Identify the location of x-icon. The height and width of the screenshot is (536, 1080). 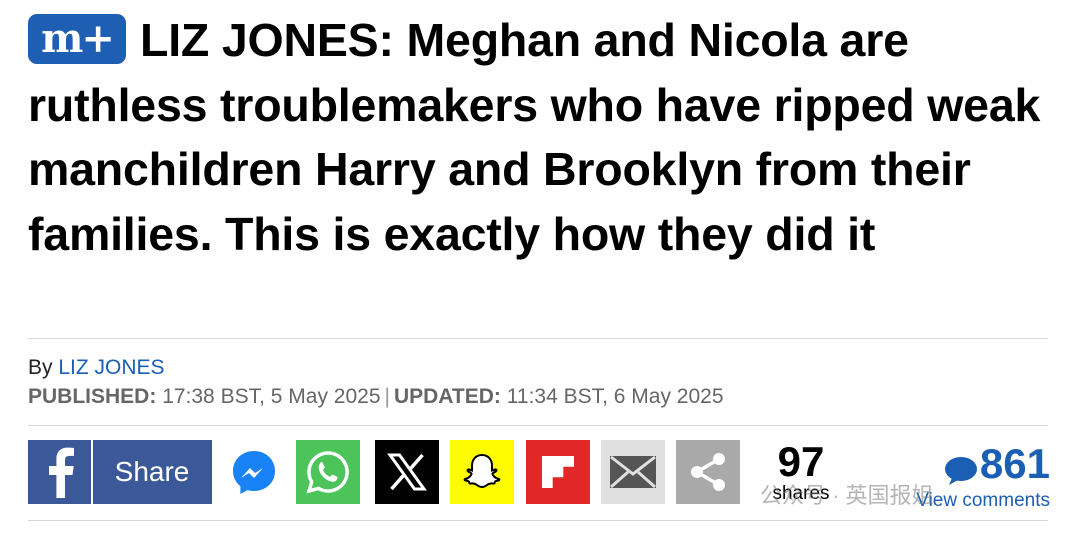
(407, 472).